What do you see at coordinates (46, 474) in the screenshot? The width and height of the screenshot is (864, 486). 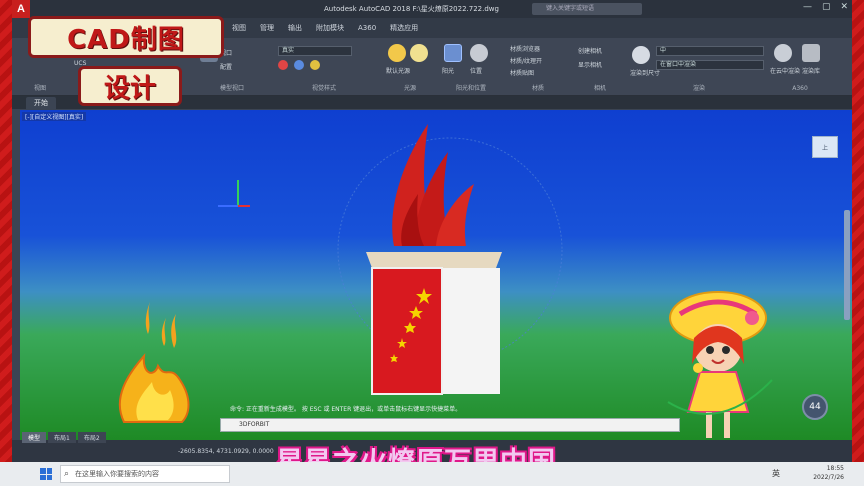 I see `windows-start-icon` at bounding box center [46, 474].